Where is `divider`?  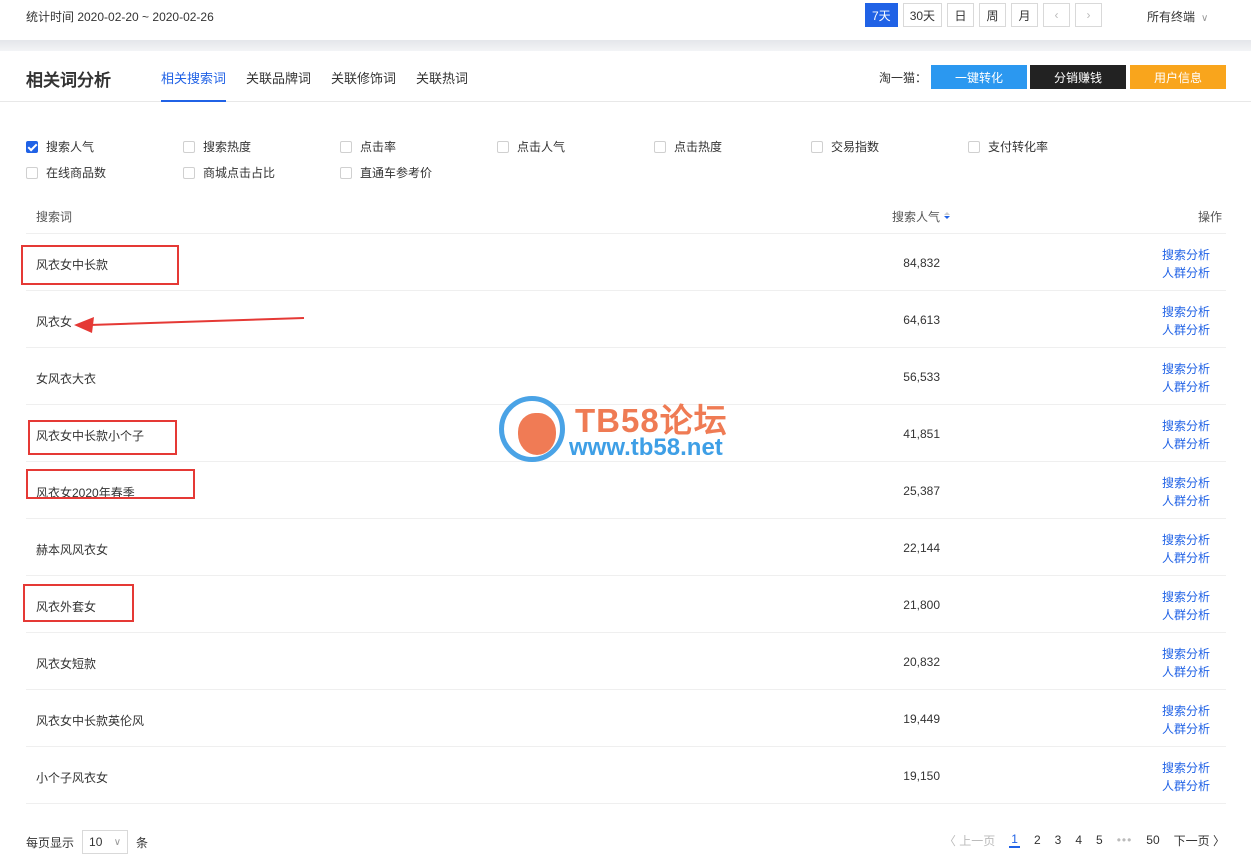 divider is located at coordinates (625, 45).